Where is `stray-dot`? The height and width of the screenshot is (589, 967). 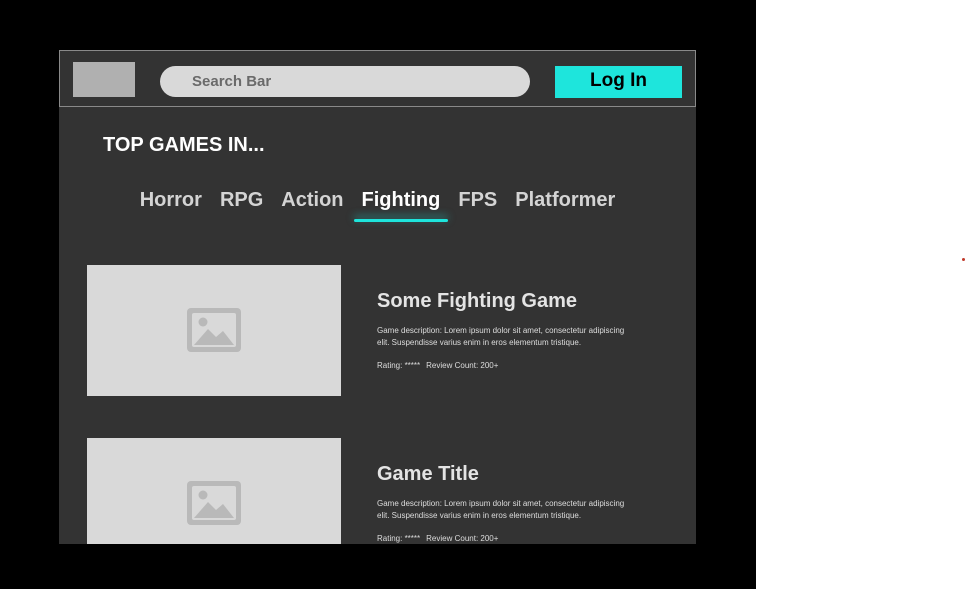
stray-dot is located at coordinates (963, 259).